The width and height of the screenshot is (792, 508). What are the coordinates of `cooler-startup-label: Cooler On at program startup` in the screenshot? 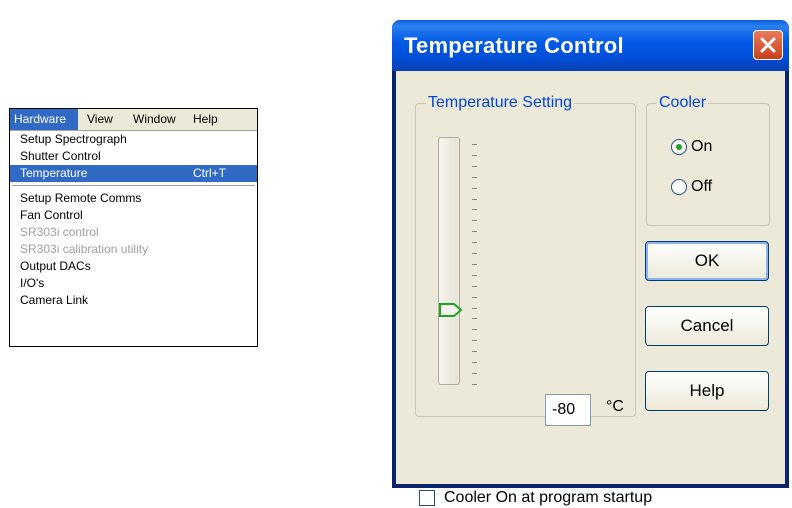 It's located at (548, 497).